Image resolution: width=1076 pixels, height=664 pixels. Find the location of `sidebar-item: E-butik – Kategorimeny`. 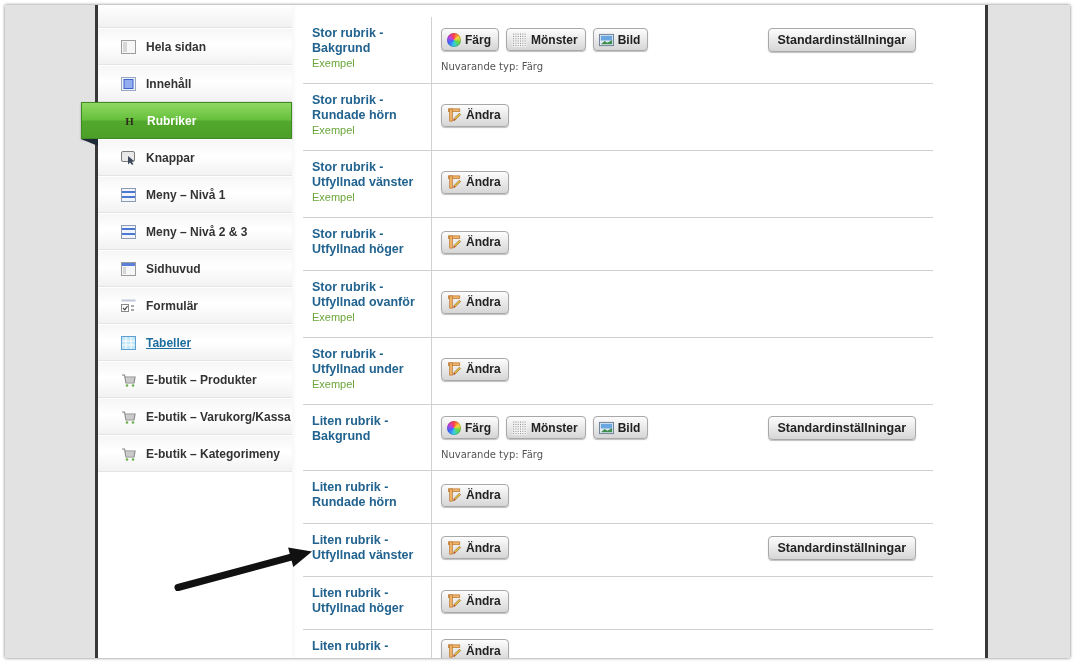

sidebar-item: E-butik – Kategorimeny is located at coordinates (195, 453).